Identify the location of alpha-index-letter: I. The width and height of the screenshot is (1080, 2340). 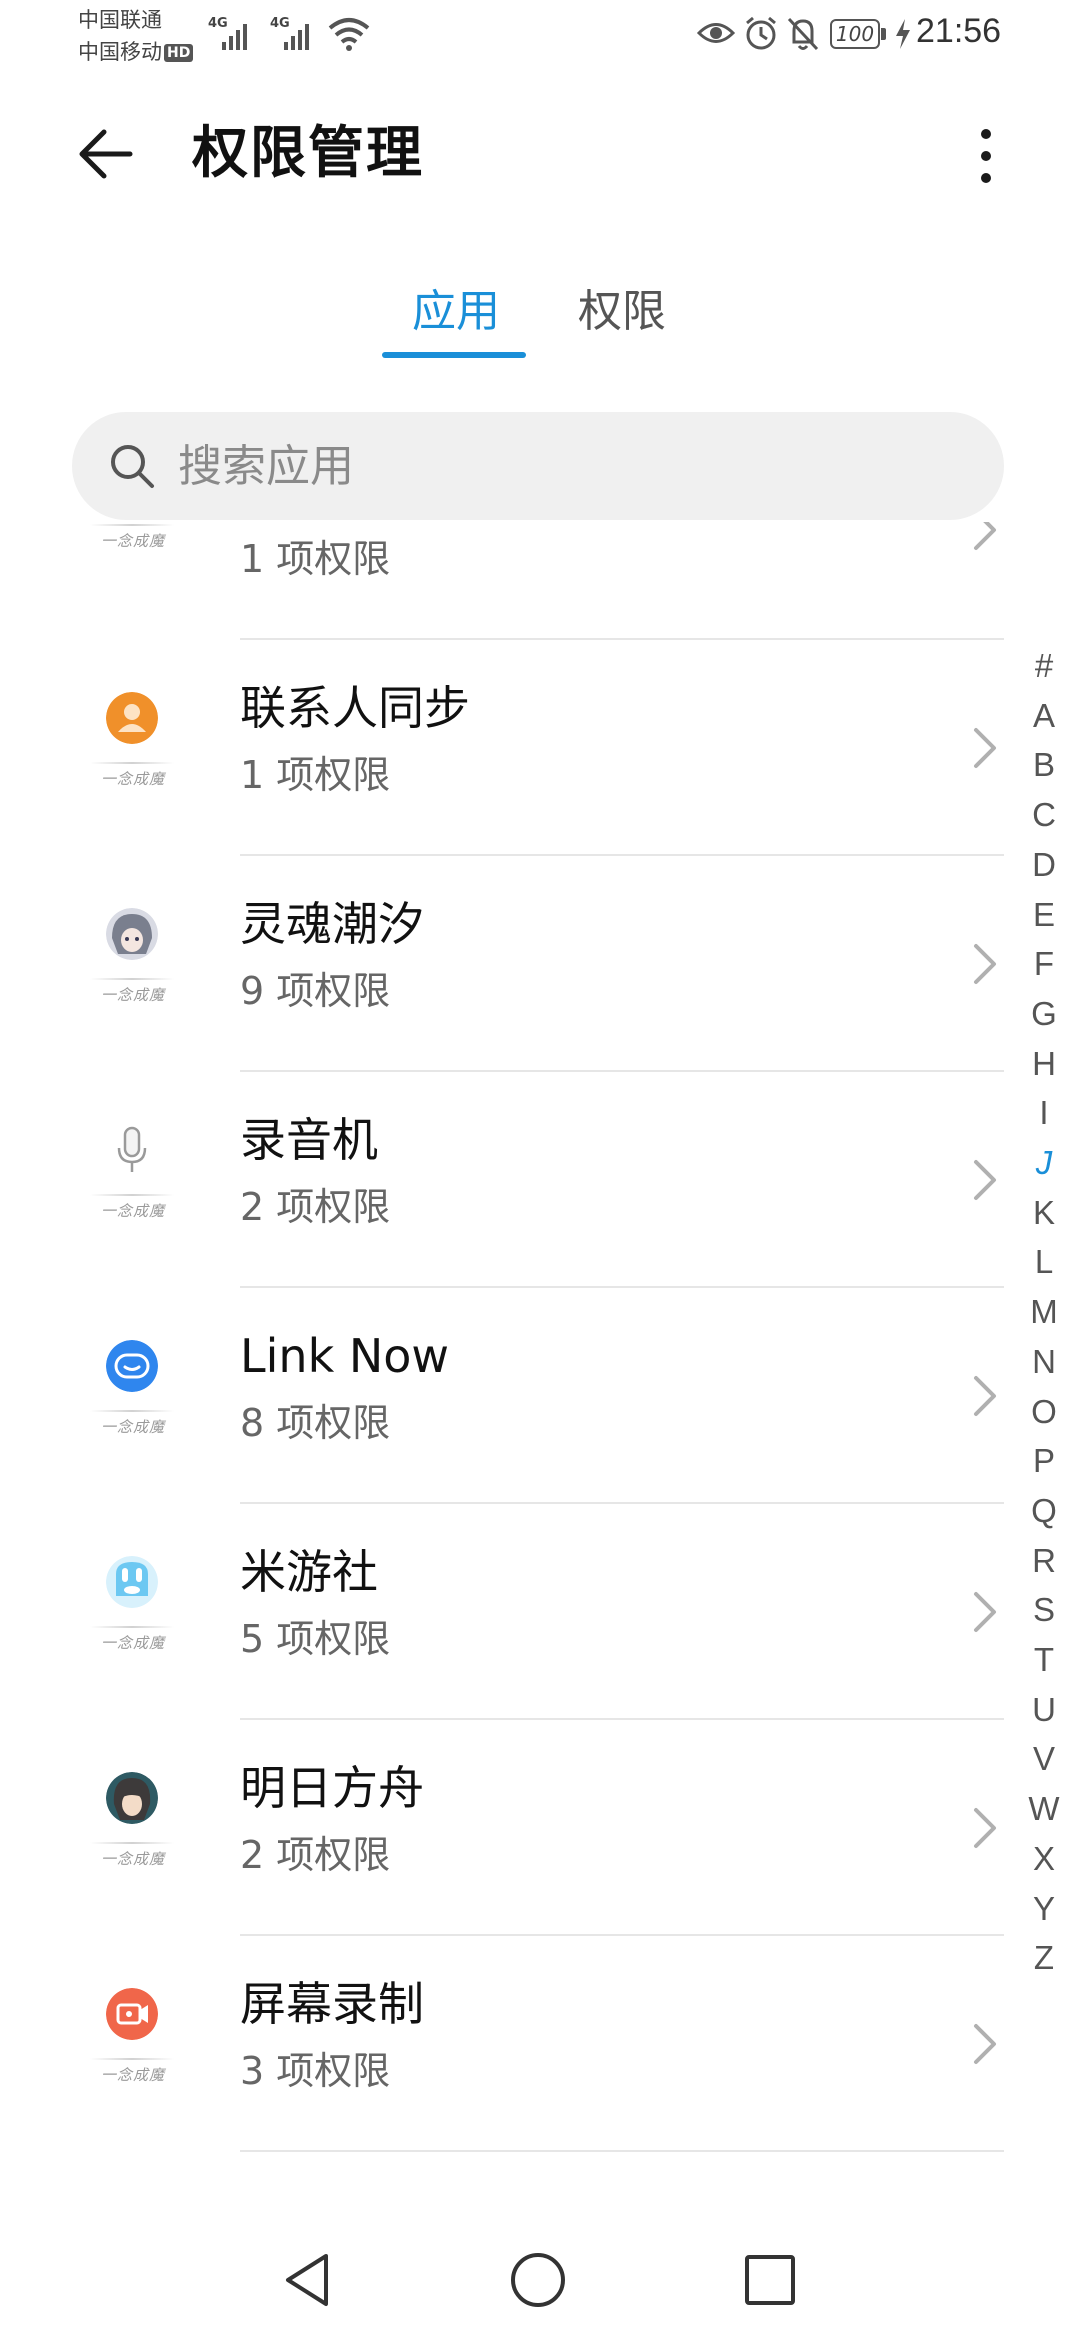
(1044, 1113).